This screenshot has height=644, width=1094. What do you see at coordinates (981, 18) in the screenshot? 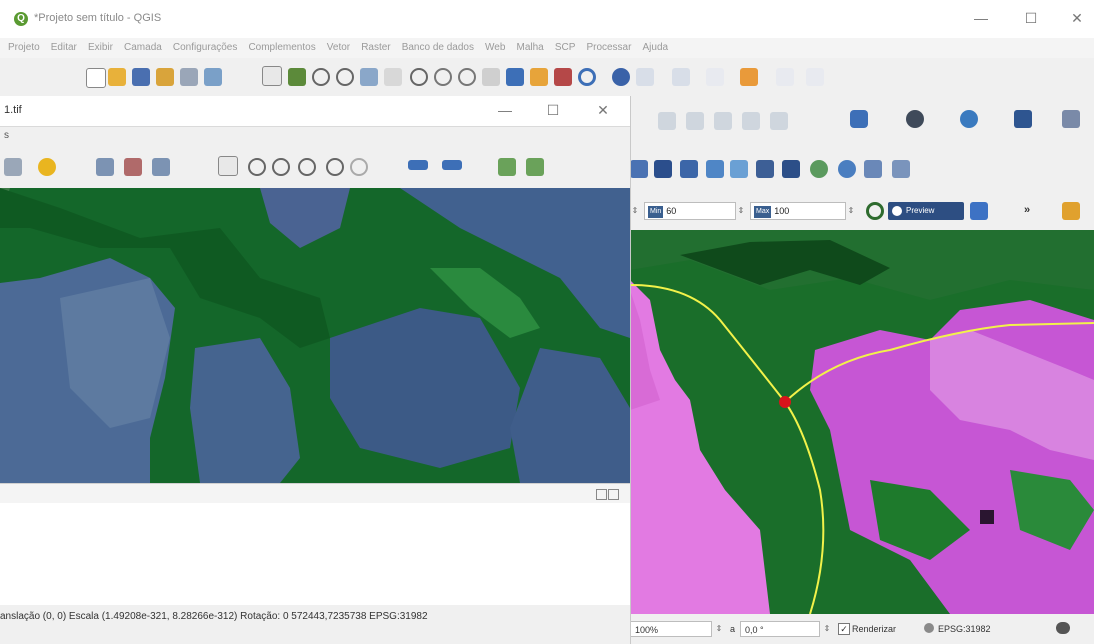
I see `minimize-button: —` at bounding box center [981, 18].